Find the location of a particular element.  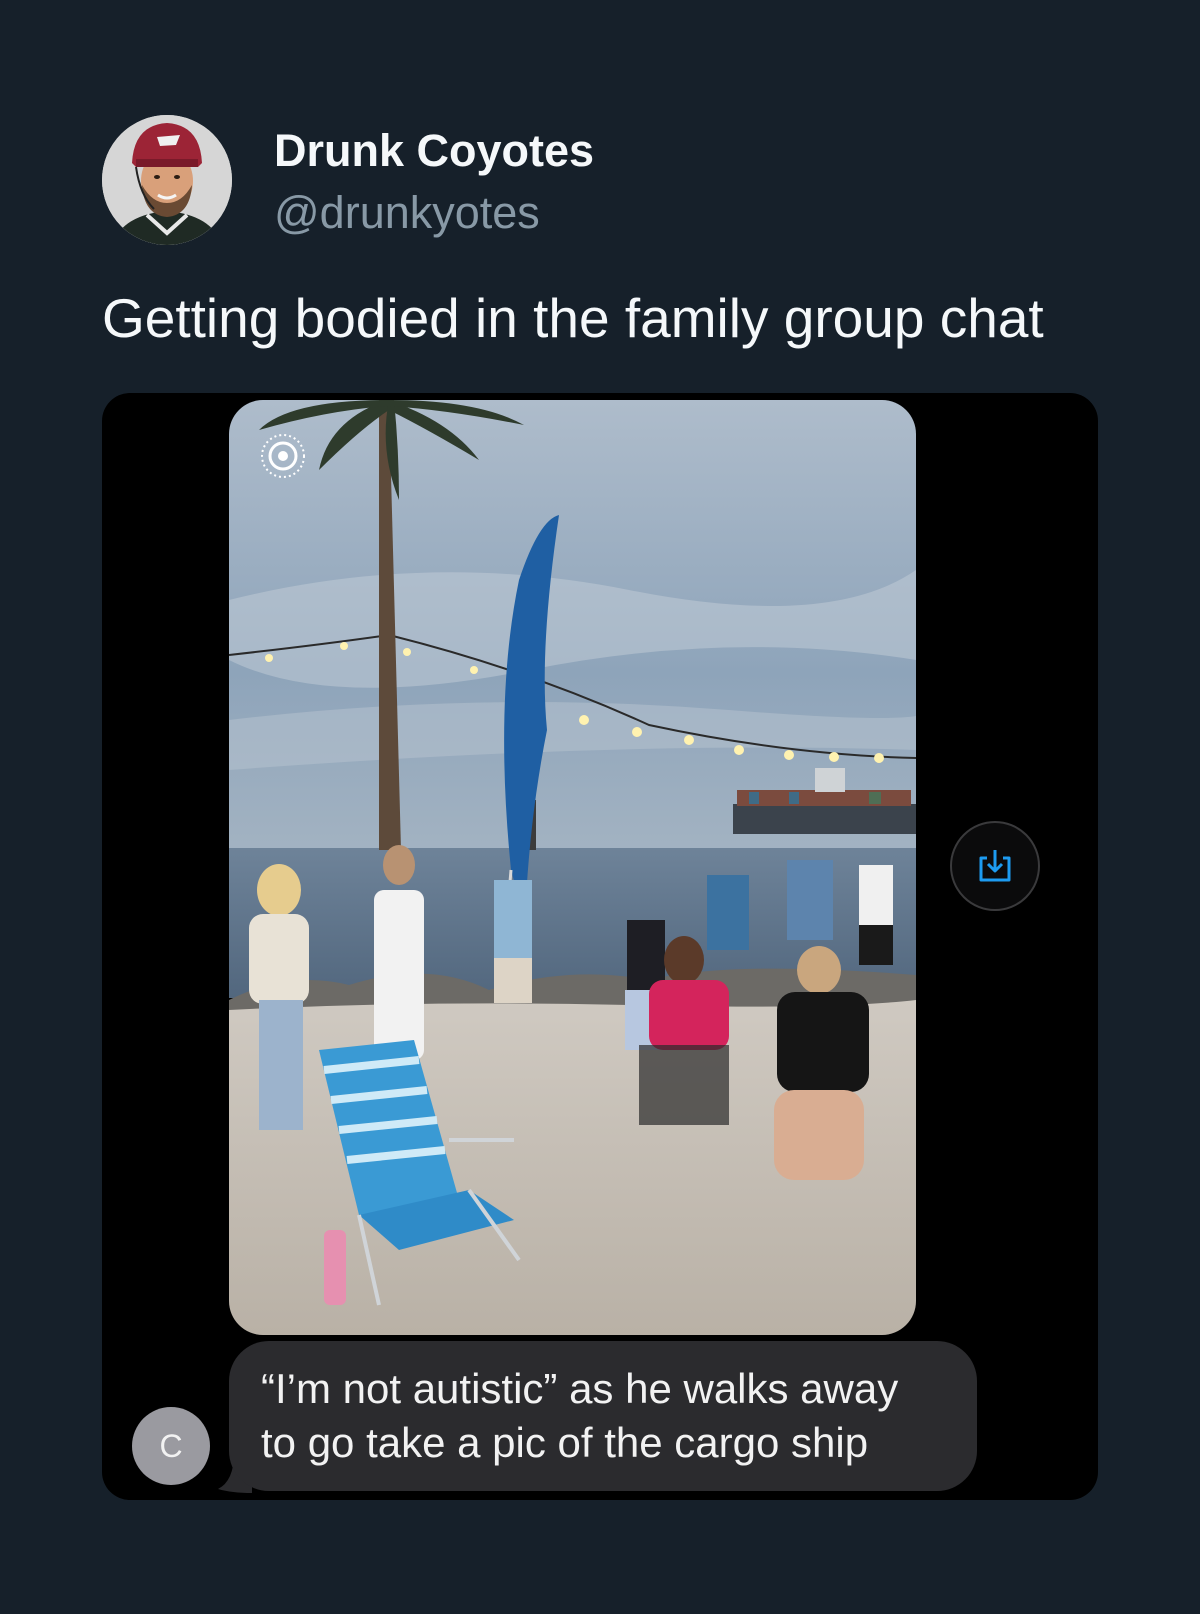

author-handle: @drunkyotes is located at coordinates (407, 213).